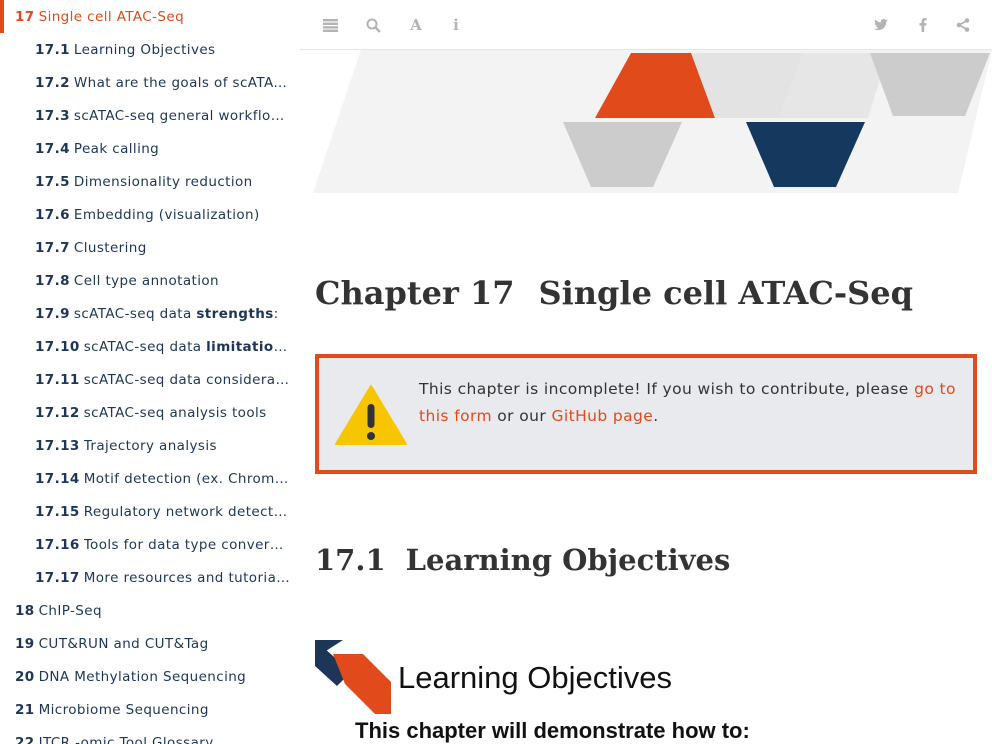  I want to click on sidebar-item: 17.14 Motif detection (ex. ChromVar), so click(145, 478).